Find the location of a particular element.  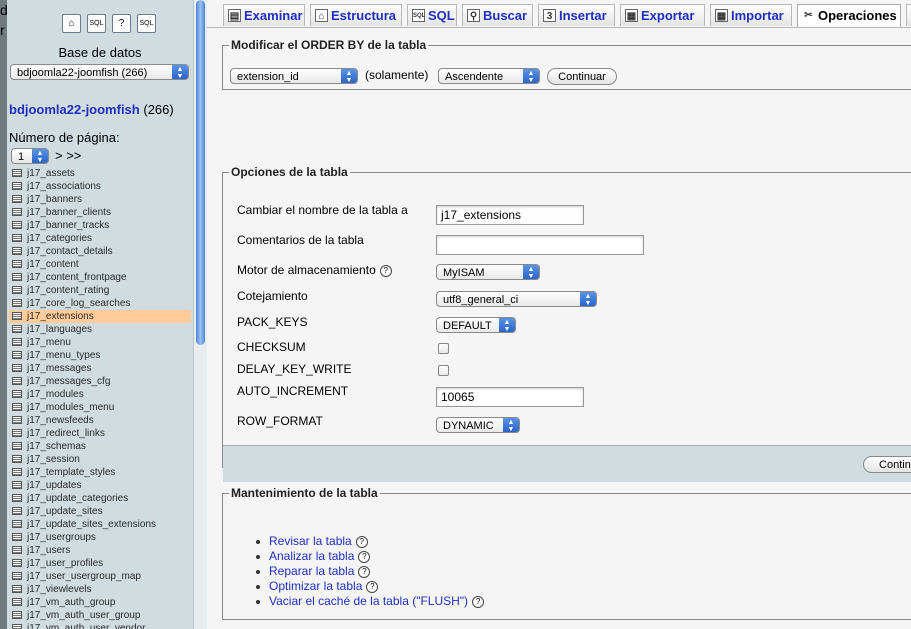

tab-exportar: ▦ Exportar is located at coordinates (662, 15).